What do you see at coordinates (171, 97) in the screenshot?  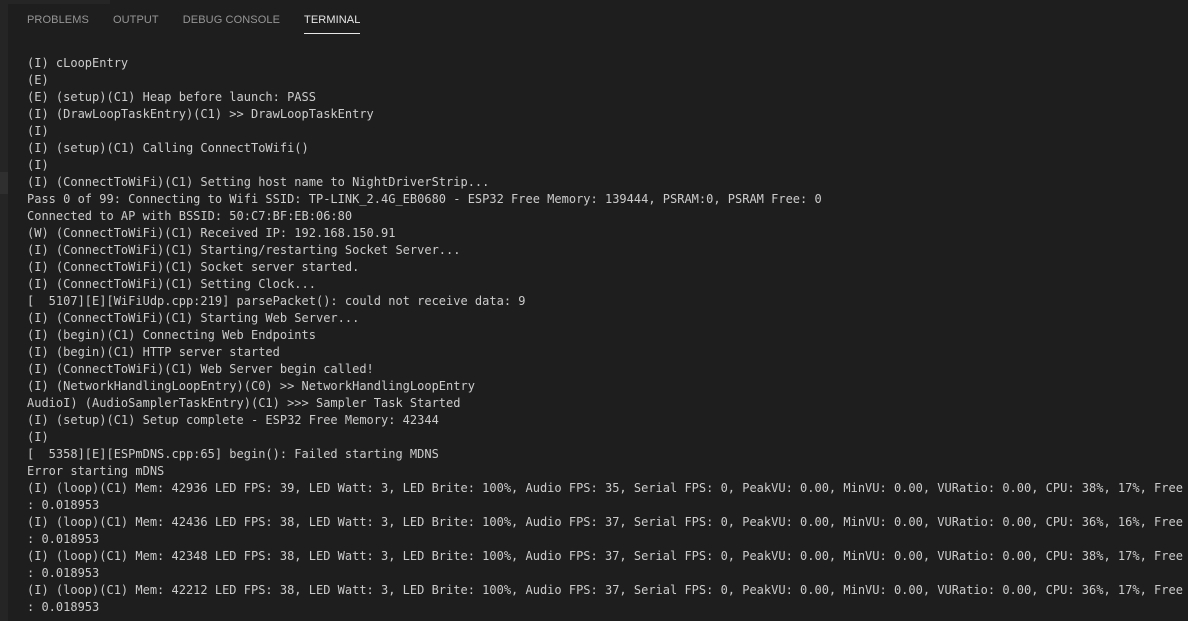 I see `terminal-line: (E) (setup)(C1) Heap before launch: PASS` at bounding box center [171, 97].